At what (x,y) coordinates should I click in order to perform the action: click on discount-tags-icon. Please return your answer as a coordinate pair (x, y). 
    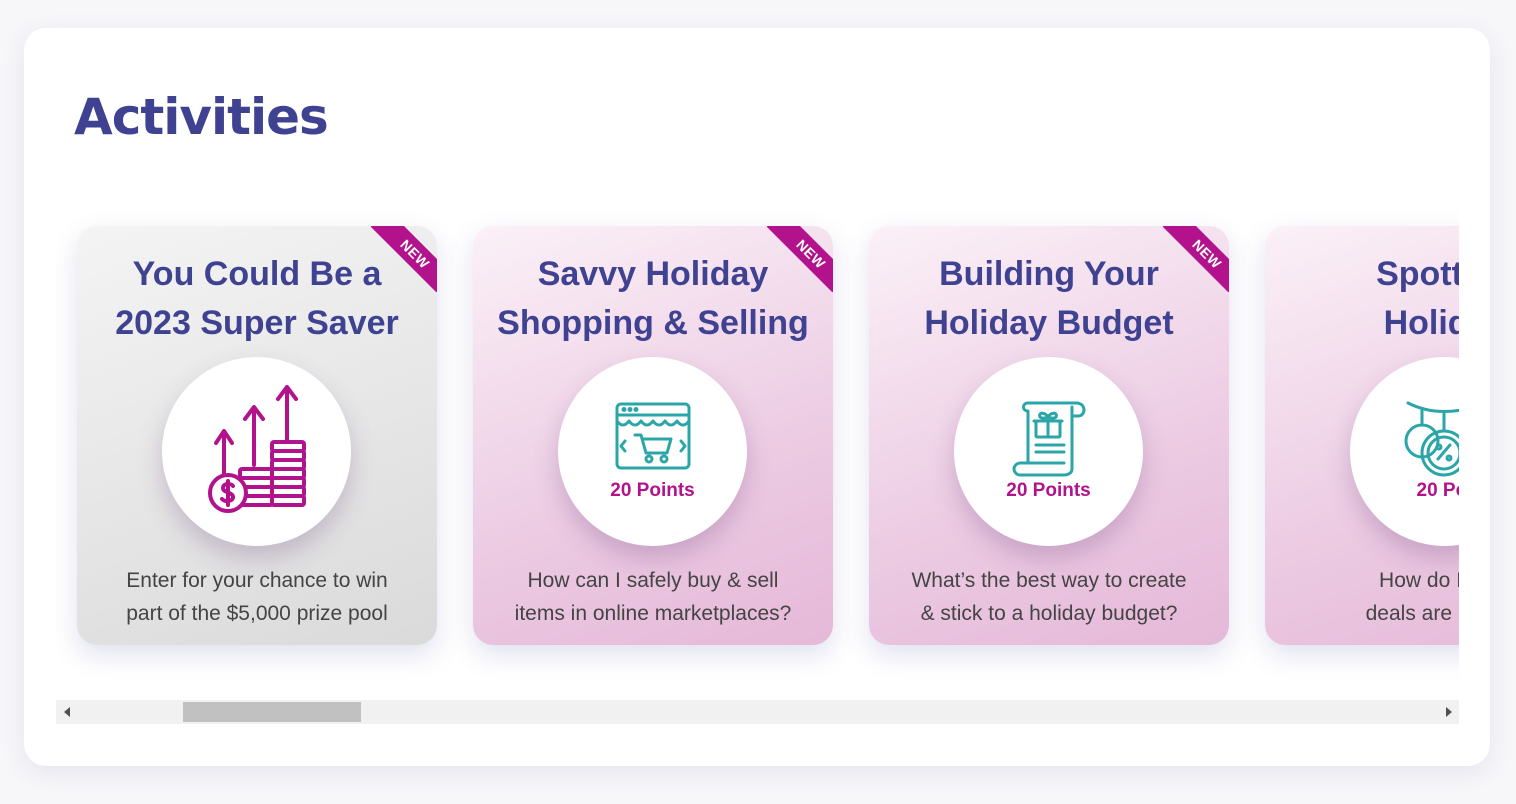
    Looking at the image, I should click on (1431, 439).